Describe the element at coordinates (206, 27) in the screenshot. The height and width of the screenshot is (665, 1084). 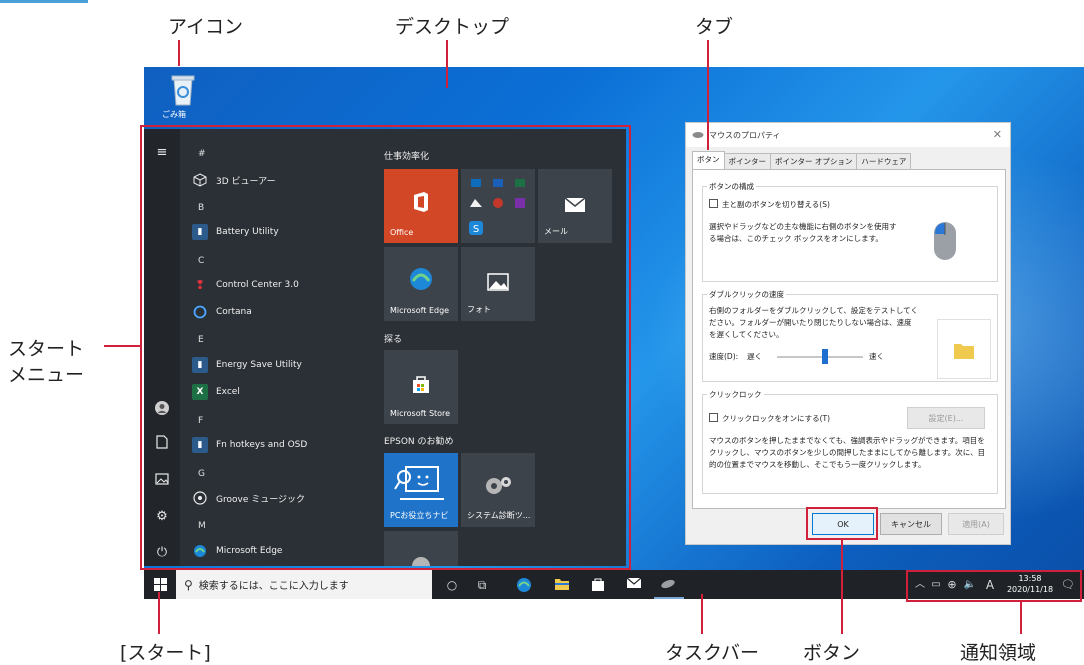
I see `callout-icon: アイコン` at that location.